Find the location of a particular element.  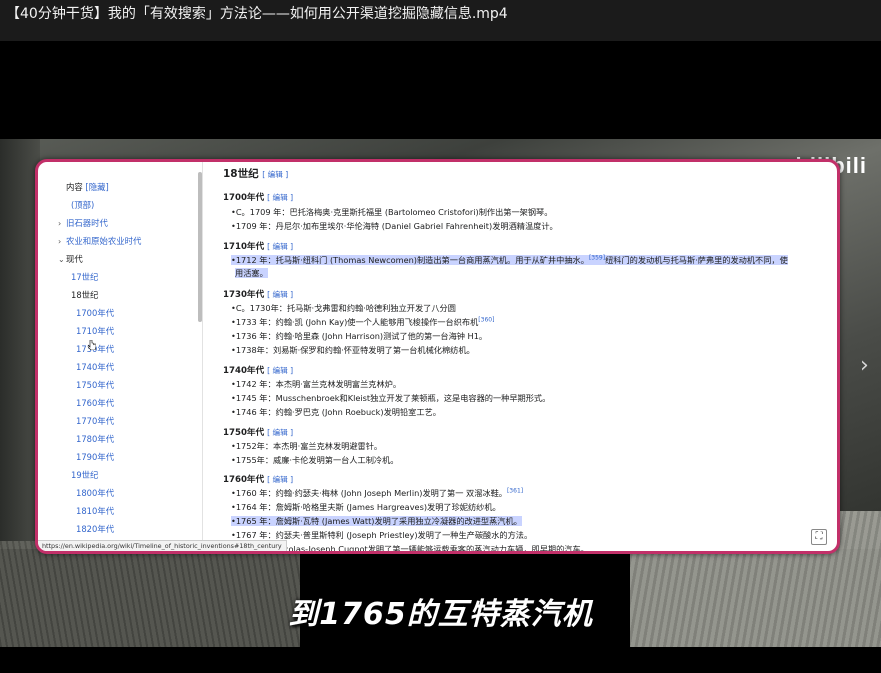

section-heading-1750s: 1750年代 [ 编辑 ] is located at coordinates (258, 432).